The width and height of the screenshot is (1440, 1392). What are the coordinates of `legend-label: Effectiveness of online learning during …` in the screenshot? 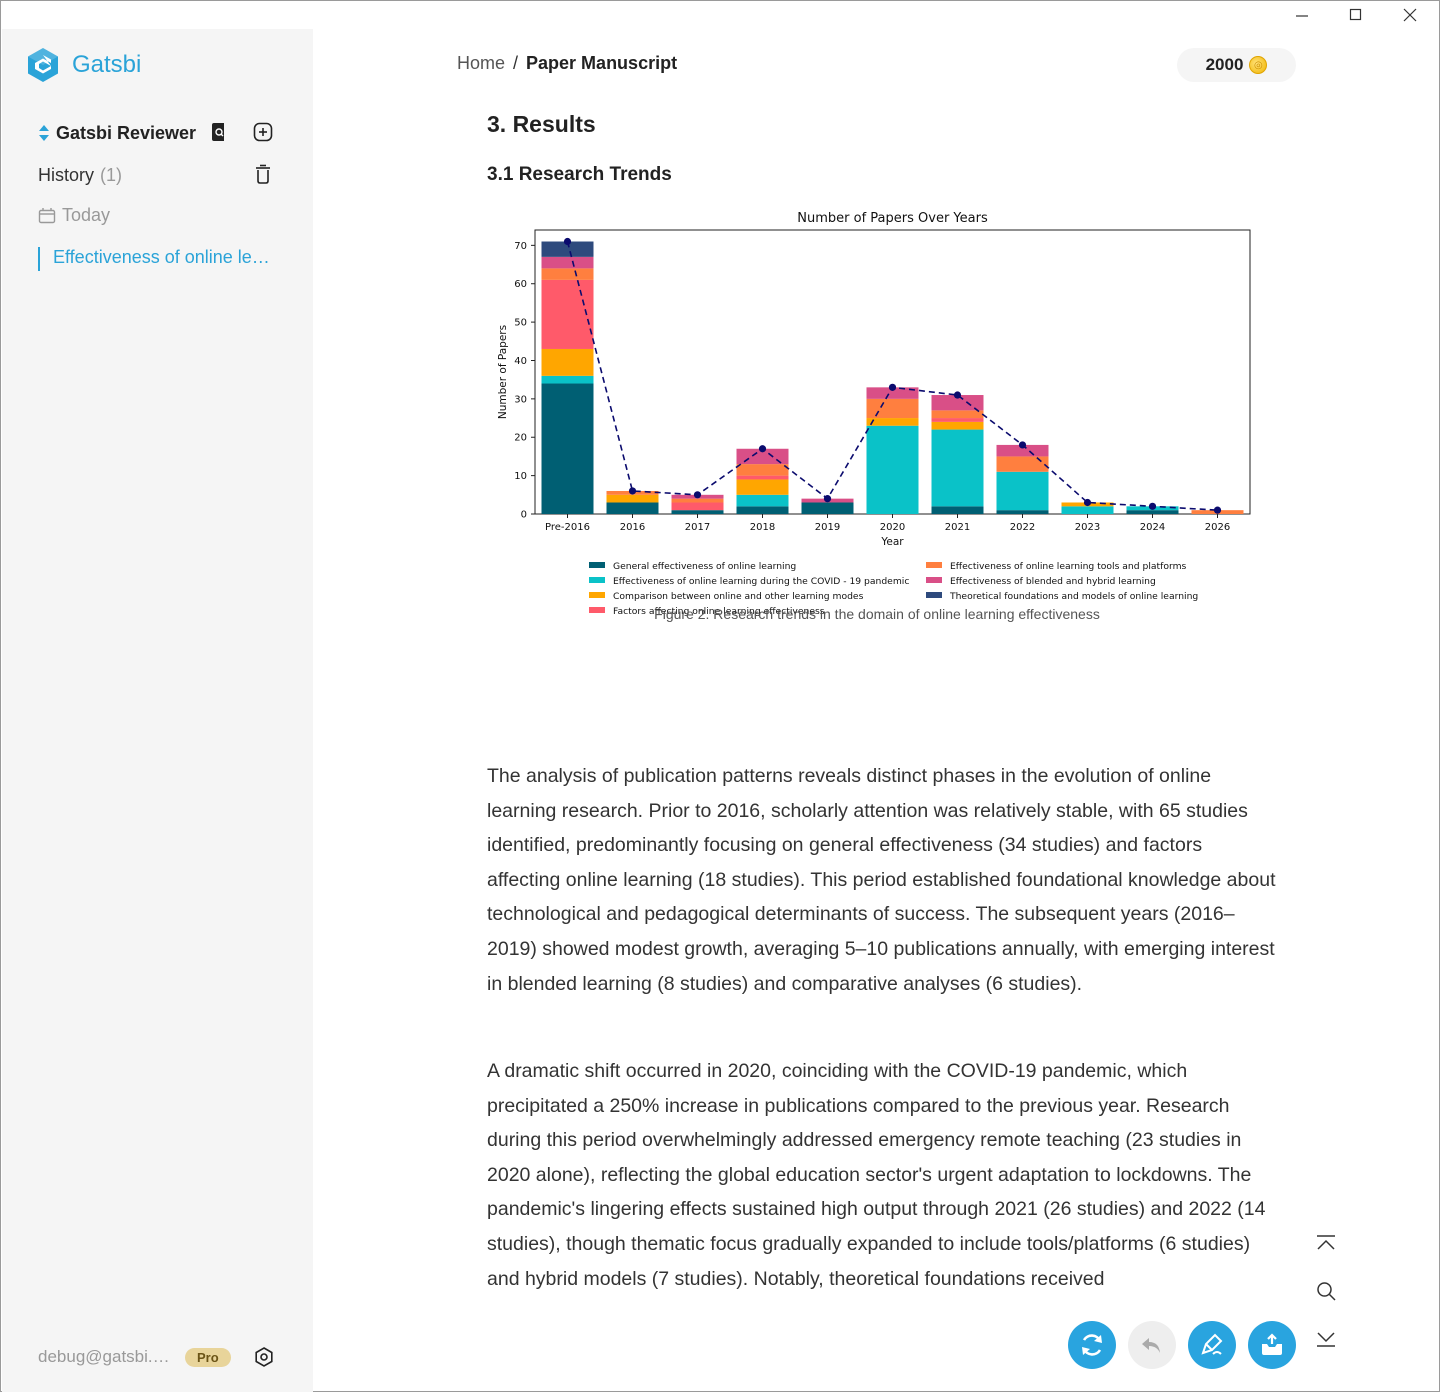 It's located at (761, 581).